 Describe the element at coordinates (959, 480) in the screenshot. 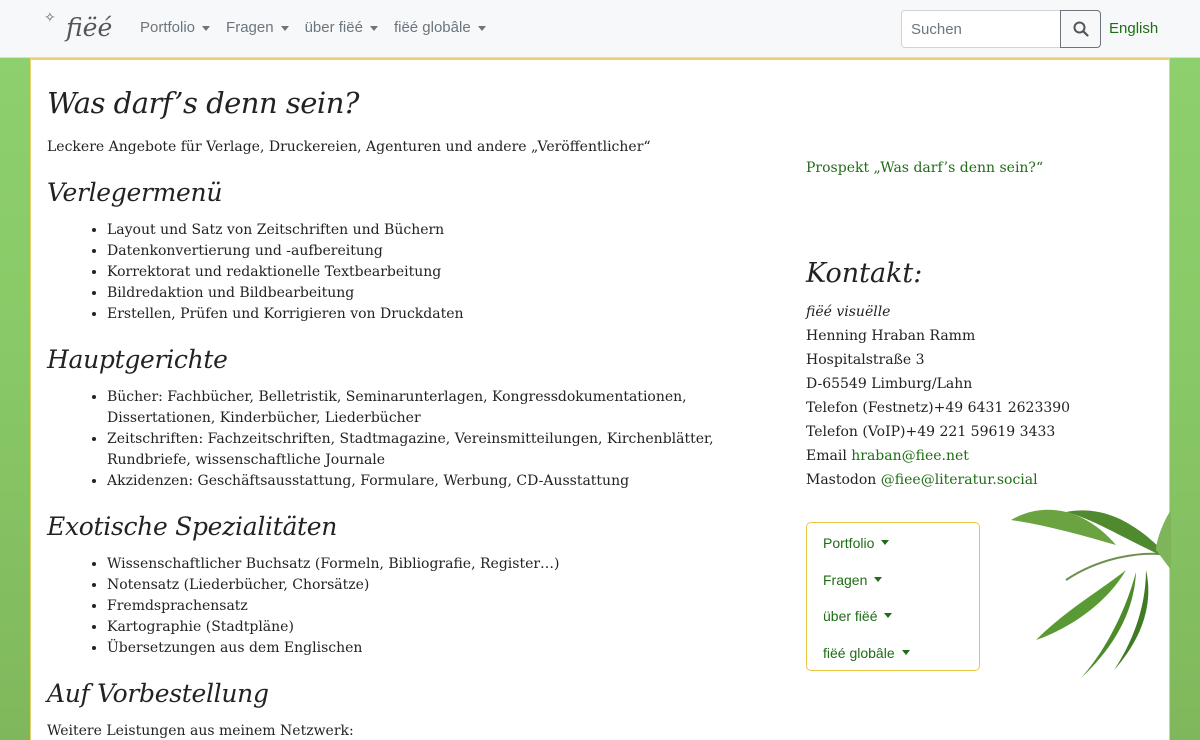

I see `mastodon-link: @fiee@literatur.social` at that location.